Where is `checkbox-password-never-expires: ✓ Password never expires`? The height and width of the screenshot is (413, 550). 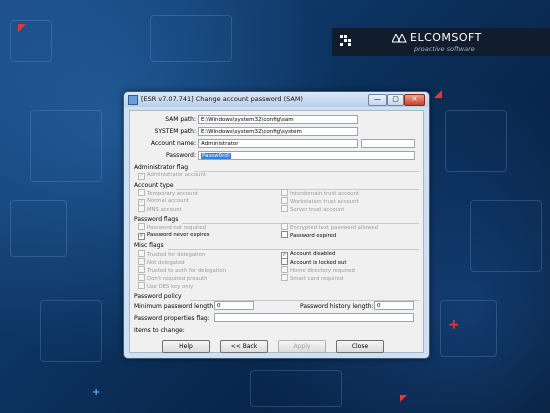 checkbox-password-never-expires: ✓ Password never expires is located at coordinates (174, 235).